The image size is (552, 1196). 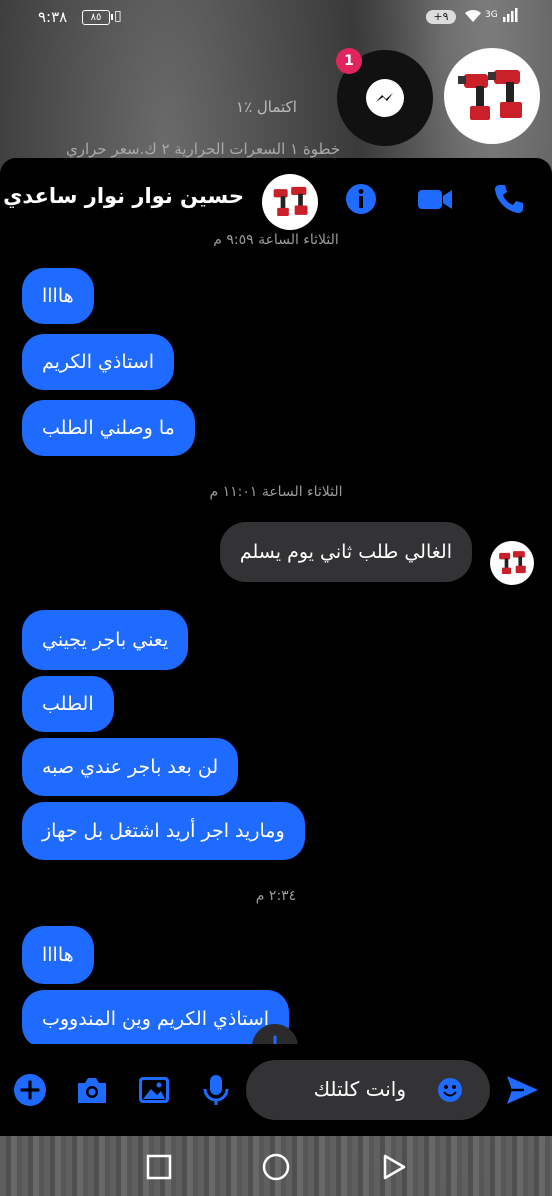 I want to click on background-progress-text: اكتمال ٪١, so click(x=266, y=107).